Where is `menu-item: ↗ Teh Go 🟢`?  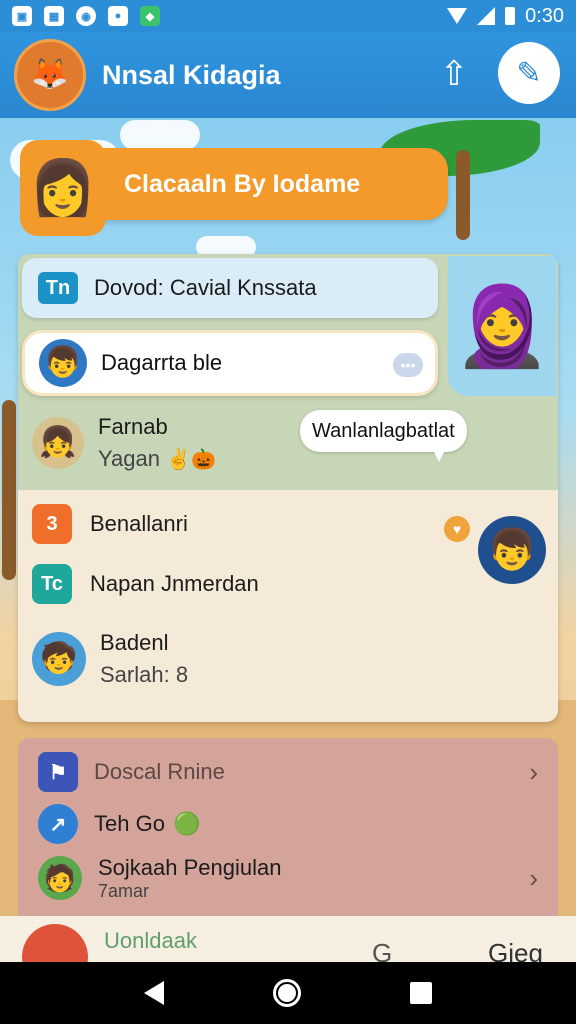 menu-item: ↗ Teh Go 🟢 is located at coordinates (288, 824).